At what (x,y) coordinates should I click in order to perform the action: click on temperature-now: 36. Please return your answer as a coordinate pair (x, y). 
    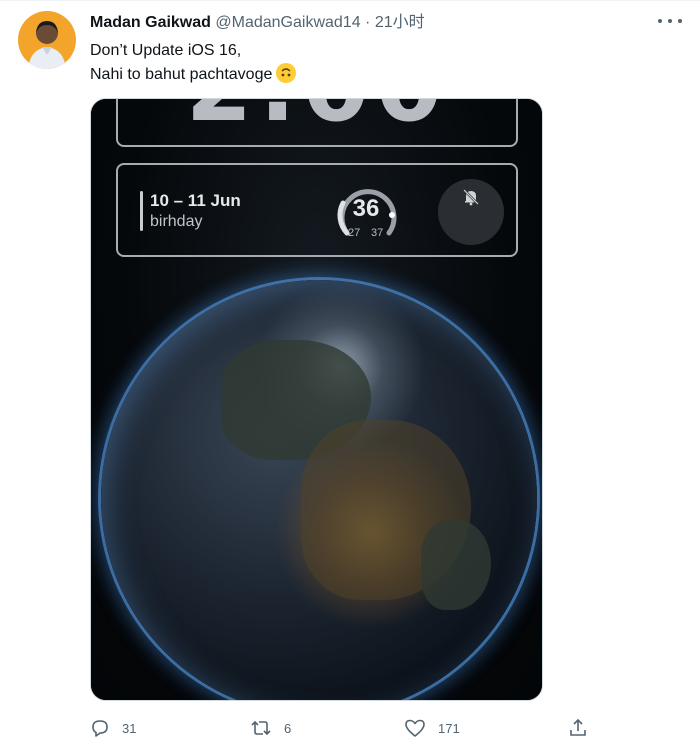
    Looking at the image, I should click on (366, 208).